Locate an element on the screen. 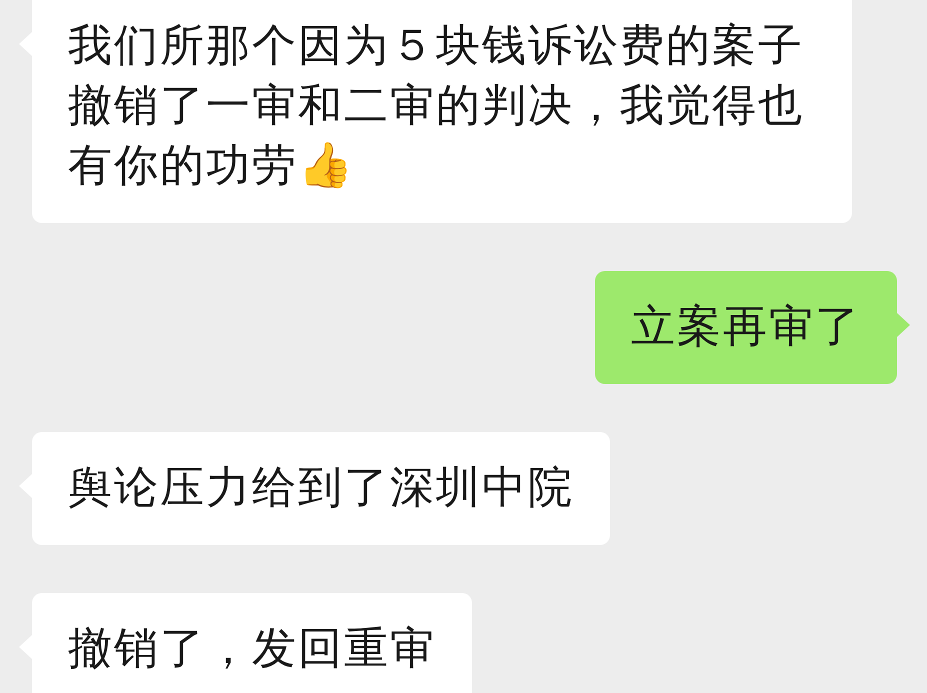 The height and width of the screenshot is (693, 927). message-text: 舆论压力给到了深圳中院 is located at coordinates (321, 487).